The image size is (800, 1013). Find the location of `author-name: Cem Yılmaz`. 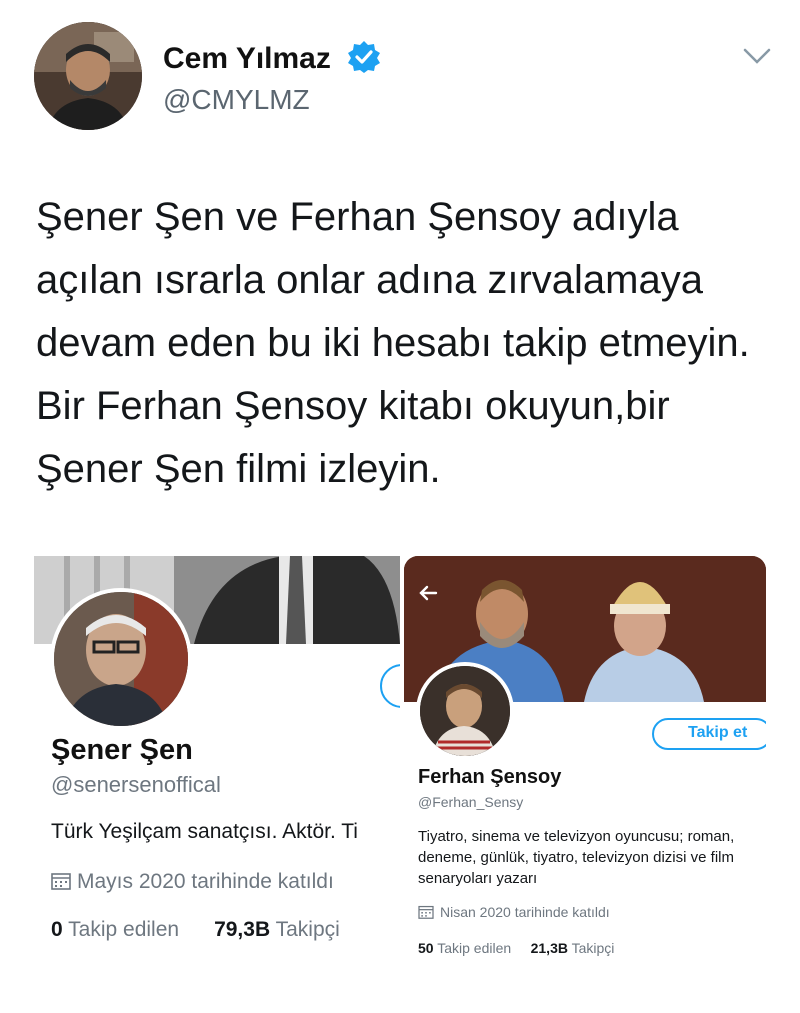

author-name: Cem Yılmaz is located at coordinates (247, 59).